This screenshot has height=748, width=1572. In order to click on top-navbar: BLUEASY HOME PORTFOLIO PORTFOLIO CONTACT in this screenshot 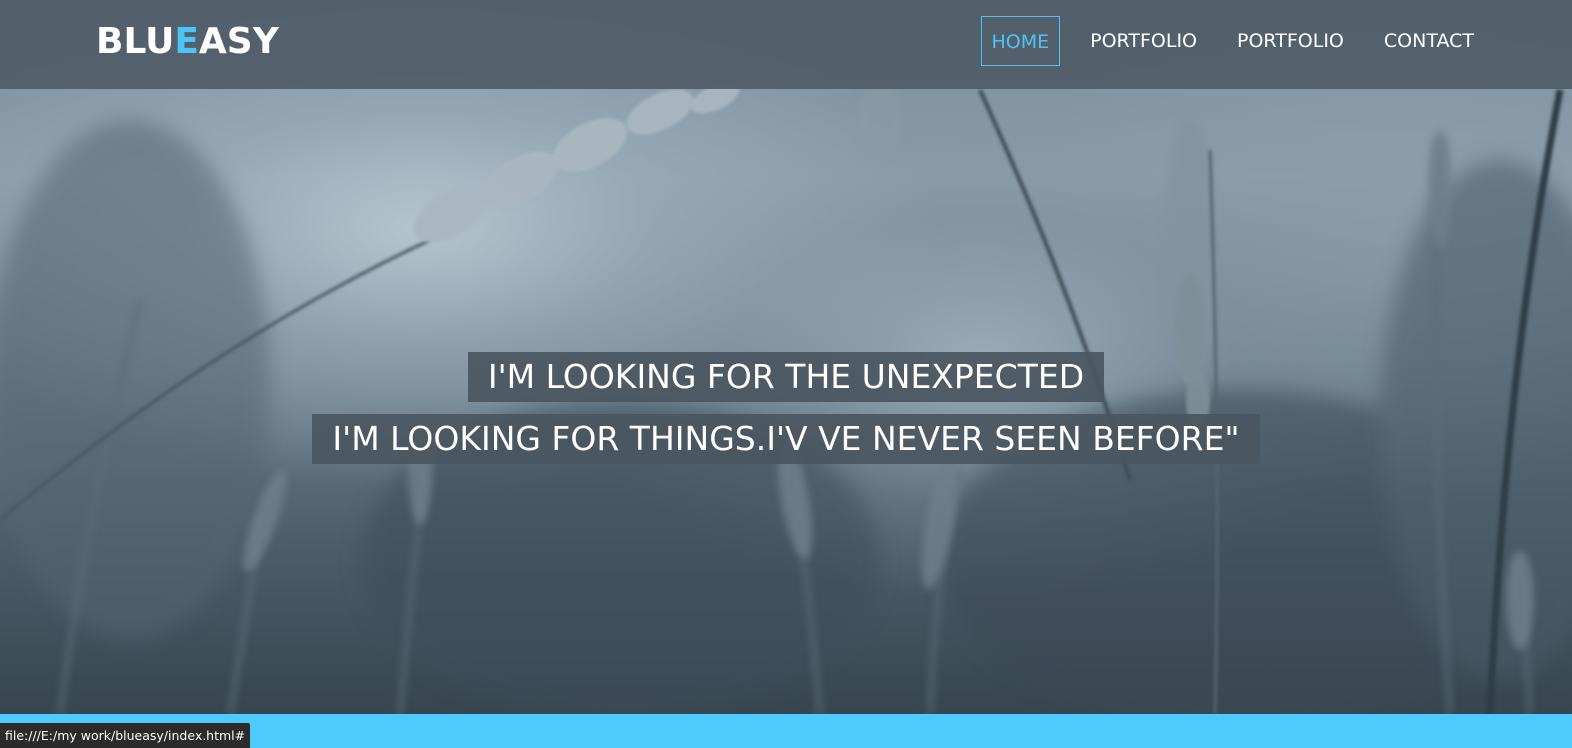, I will do `click(786, 44)`.